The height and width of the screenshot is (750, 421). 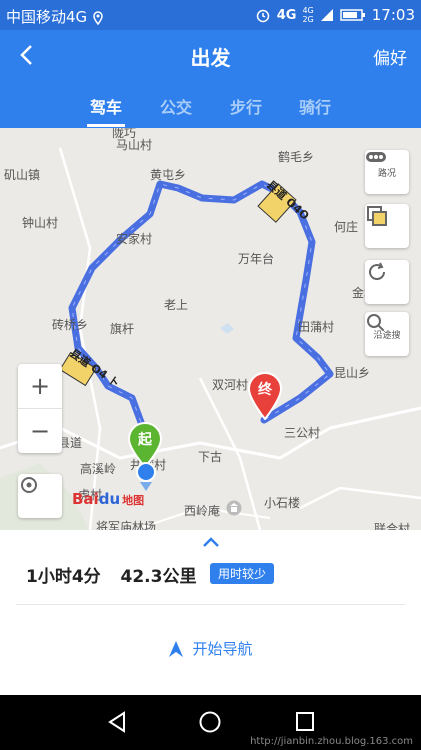 I want to click on refresh-button, so click(x=387, y=282).